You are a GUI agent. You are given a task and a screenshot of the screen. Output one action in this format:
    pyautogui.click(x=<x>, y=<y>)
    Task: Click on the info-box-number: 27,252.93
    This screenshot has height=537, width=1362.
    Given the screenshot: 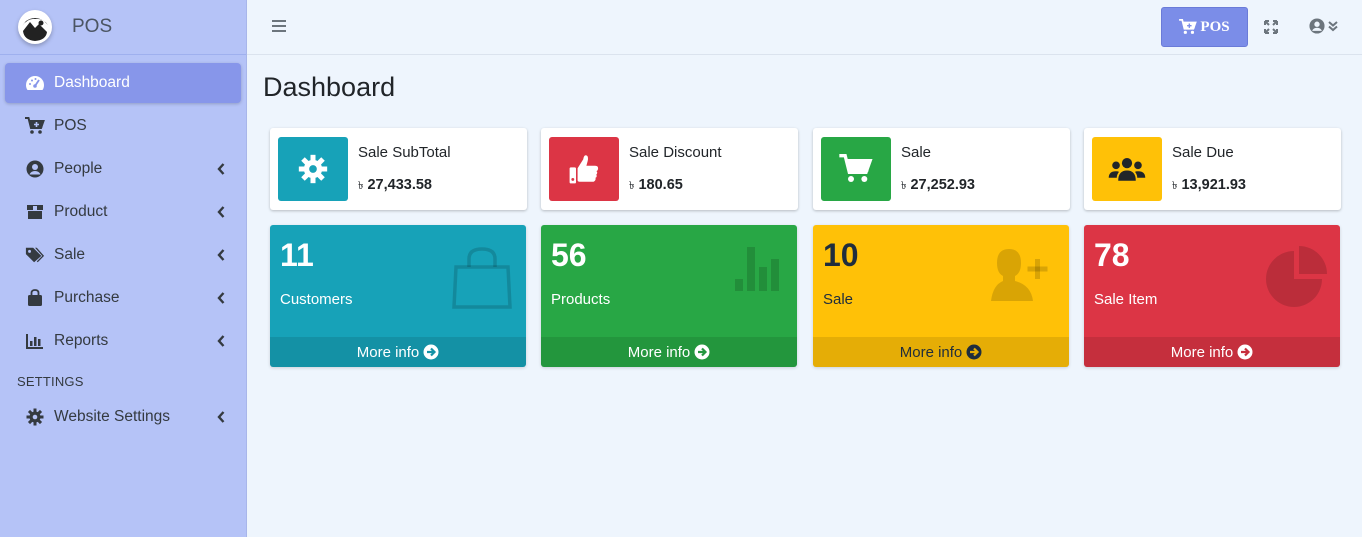 What is the action you would take?
    pyautogui.click(x=942, y=185)
    